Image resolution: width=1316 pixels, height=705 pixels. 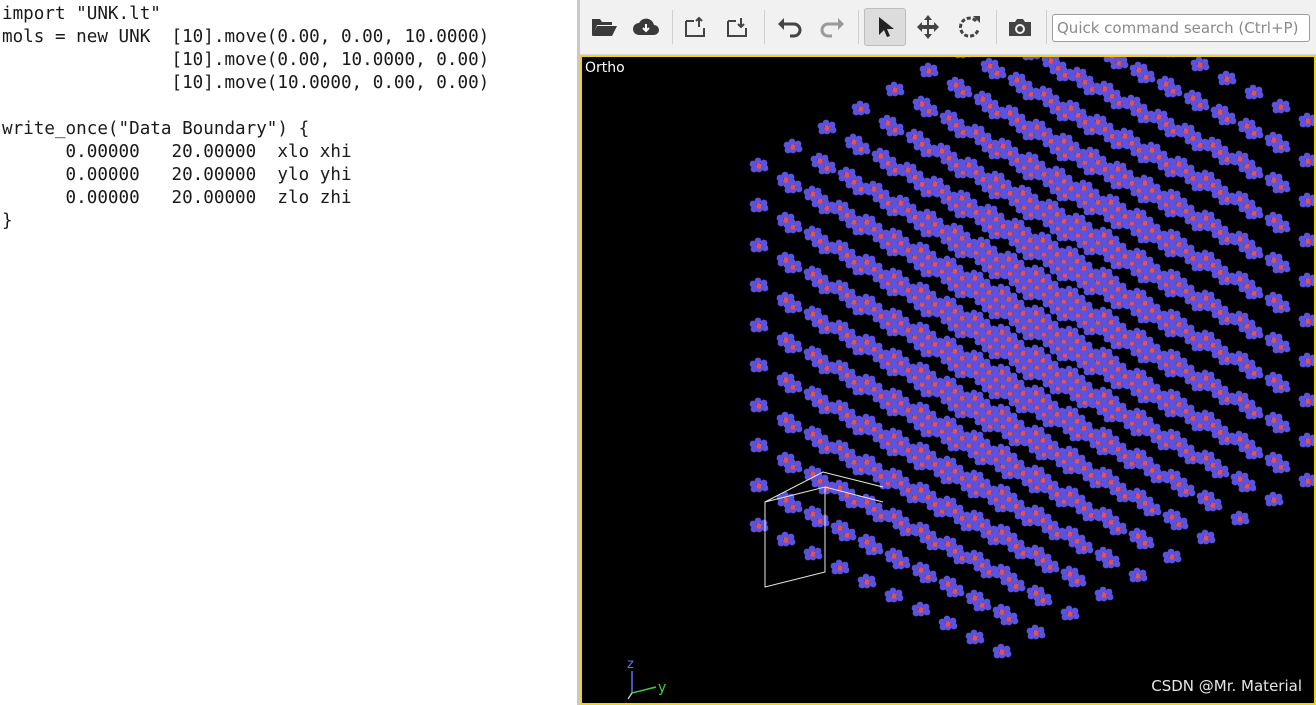 What do you see at coordinates (970, 27) in the screenshot?
I see `rotate-icon` at bounding box center [970, 27].